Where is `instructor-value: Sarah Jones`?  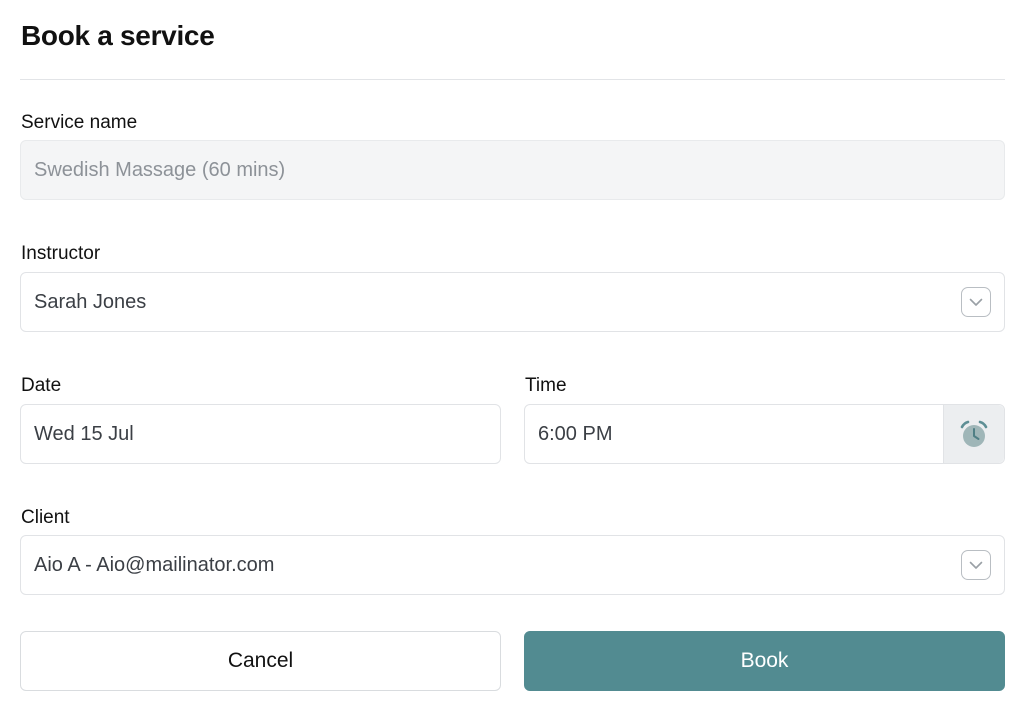 instructor-value: Sarah Jones is located at coordinates (90, 301).